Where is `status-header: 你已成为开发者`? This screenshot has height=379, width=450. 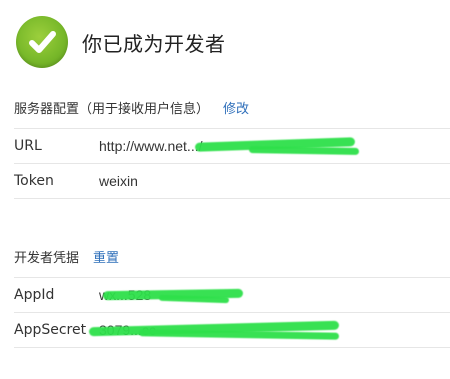
status-header: 你已成为开发者 is located at coordinates (121, 42).